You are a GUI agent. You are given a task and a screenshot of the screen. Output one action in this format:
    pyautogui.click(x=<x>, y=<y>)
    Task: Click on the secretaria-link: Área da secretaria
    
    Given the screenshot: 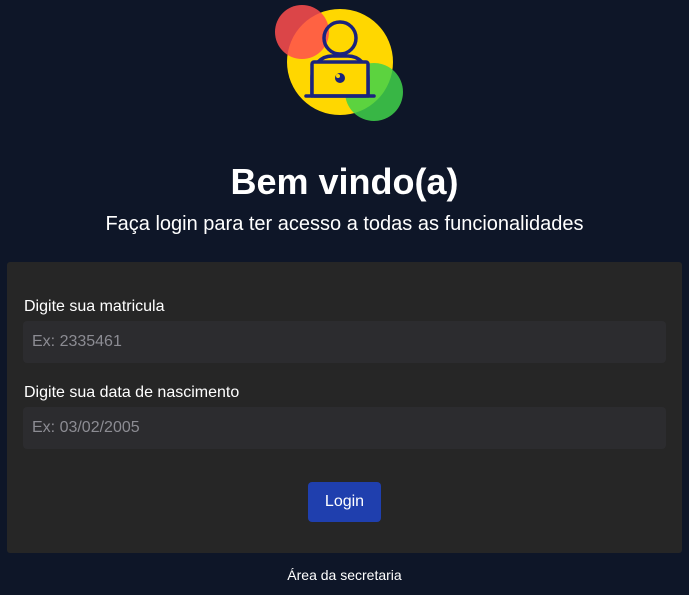 What is the action you would take?
    pyautogui.click(x=344, y=575)
    